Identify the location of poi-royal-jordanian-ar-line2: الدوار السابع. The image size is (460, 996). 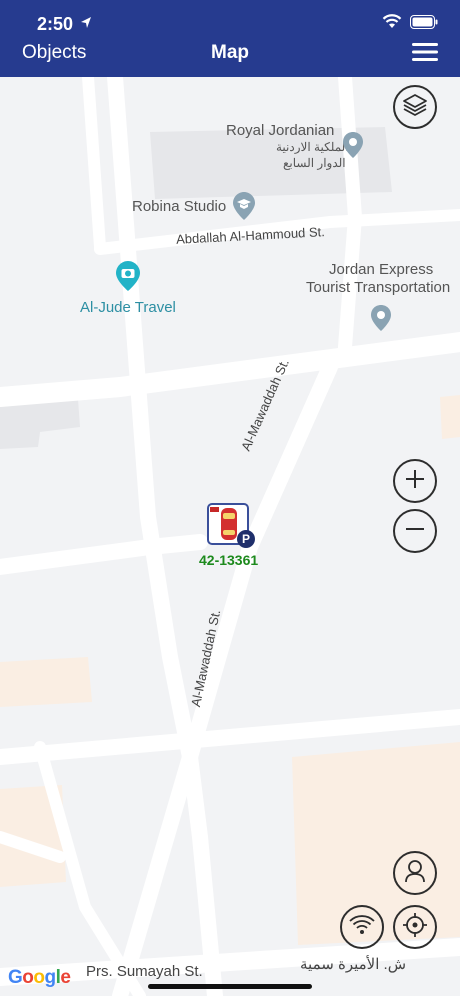
(314, 163).